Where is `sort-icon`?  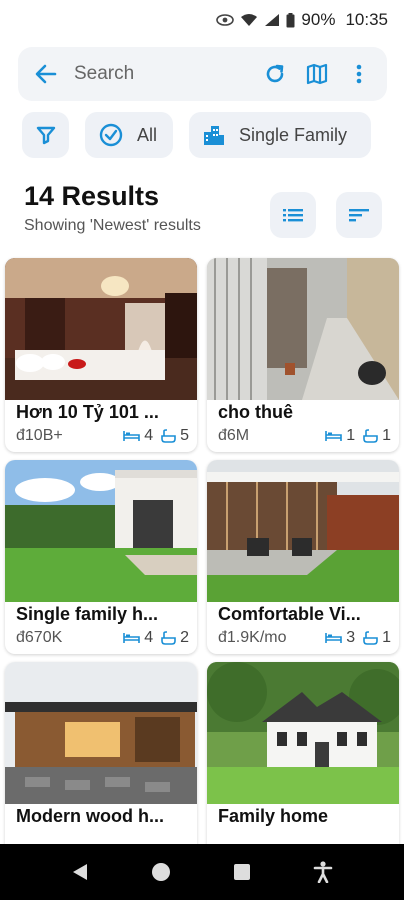 sort-icon is located at coordinates (359, 215).